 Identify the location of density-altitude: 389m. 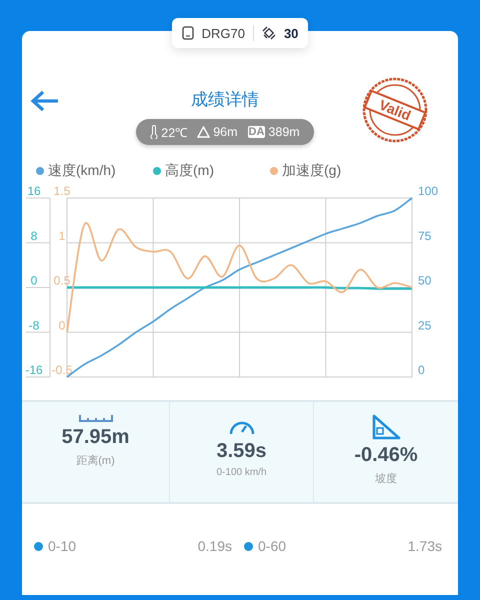
(284, 132).